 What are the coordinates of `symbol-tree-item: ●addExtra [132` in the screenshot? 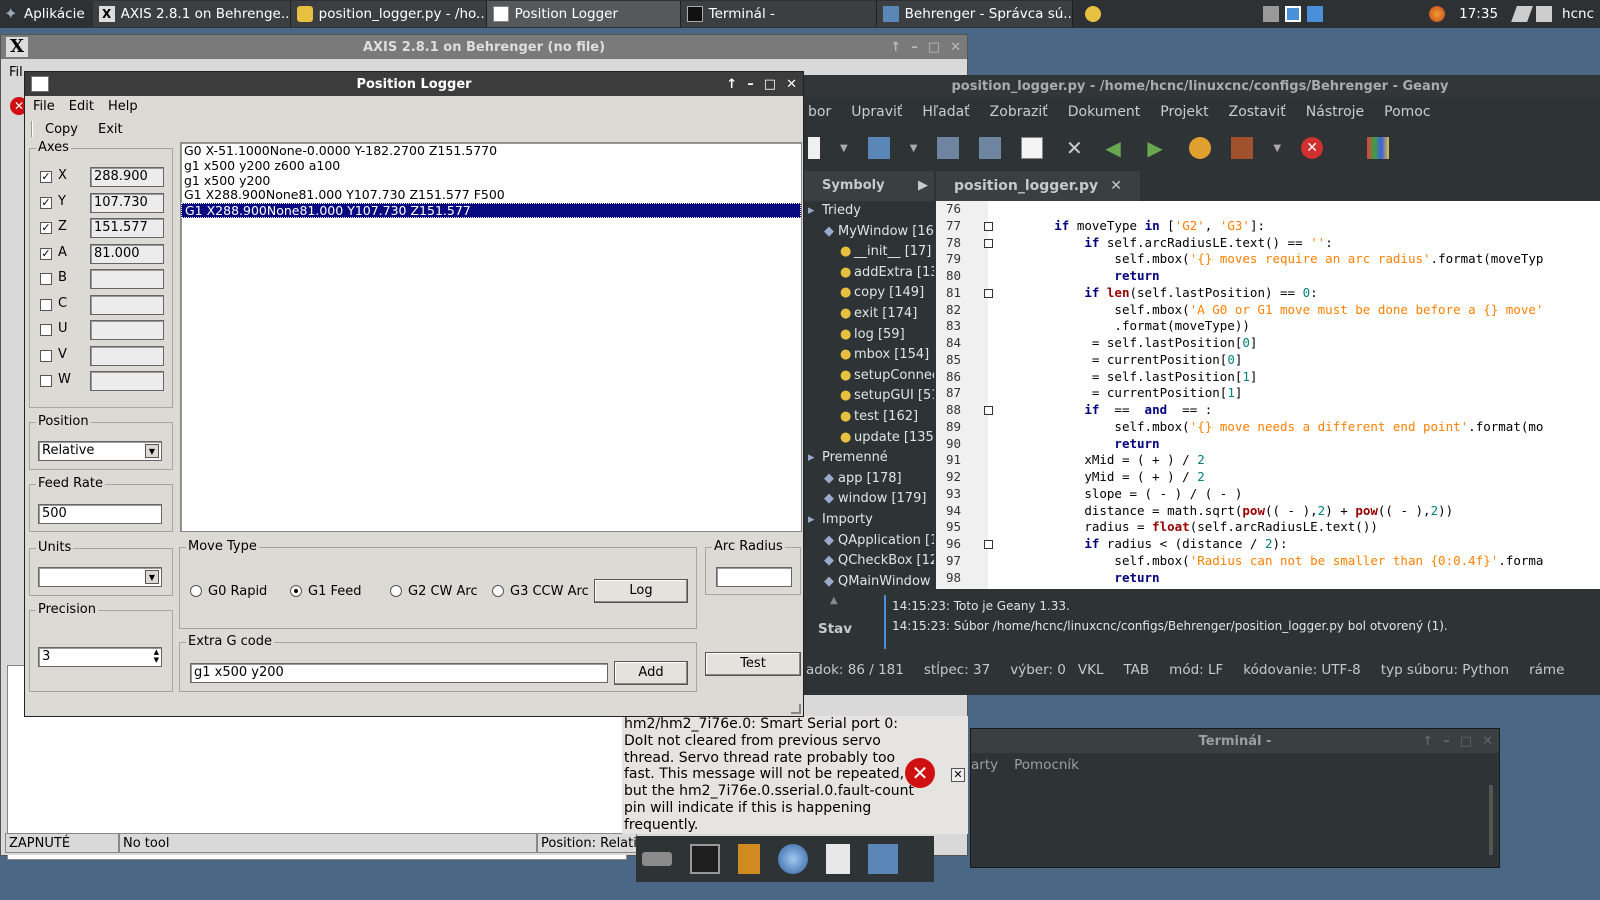 It's located at (867, 273).